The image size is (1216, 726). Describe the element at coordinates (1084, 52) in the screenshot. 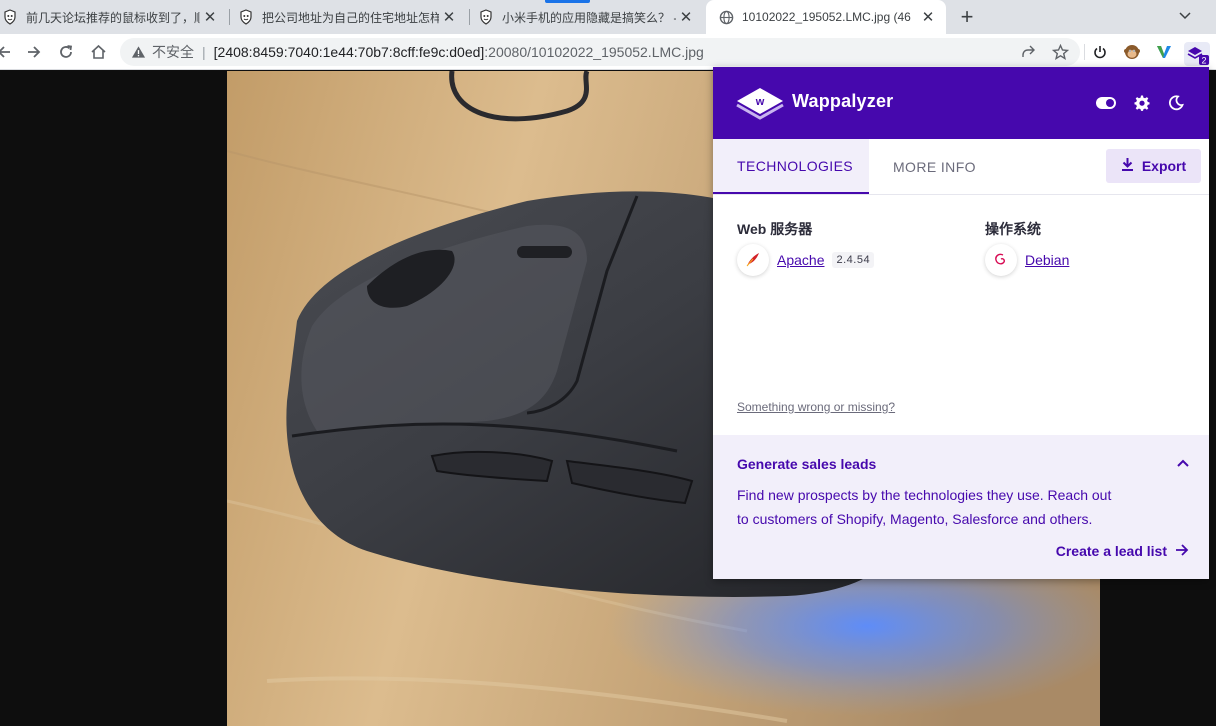

I see `toolbar-divider` at that location.